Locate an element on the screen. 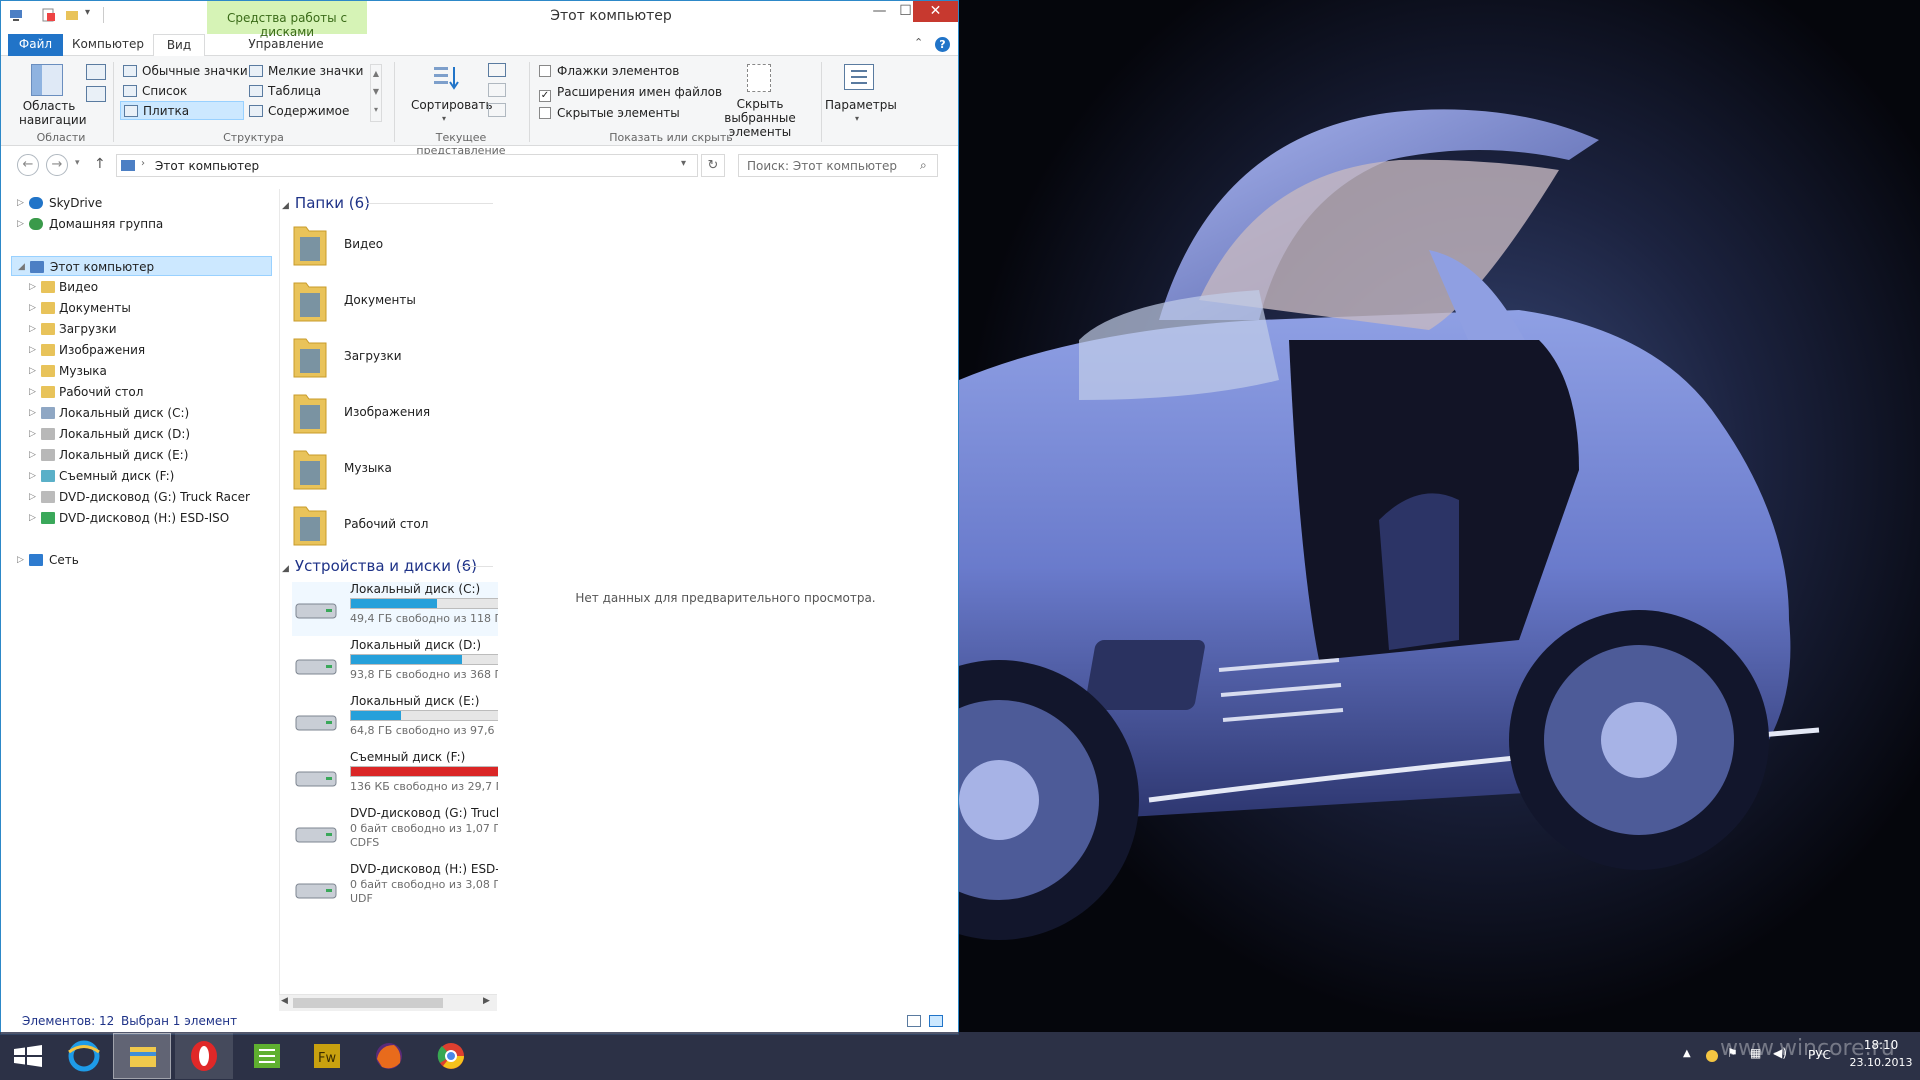 This screenshot has height=1080, width=1920. options-dropdown-icon: ▾ is located at coordinates (857, 118).